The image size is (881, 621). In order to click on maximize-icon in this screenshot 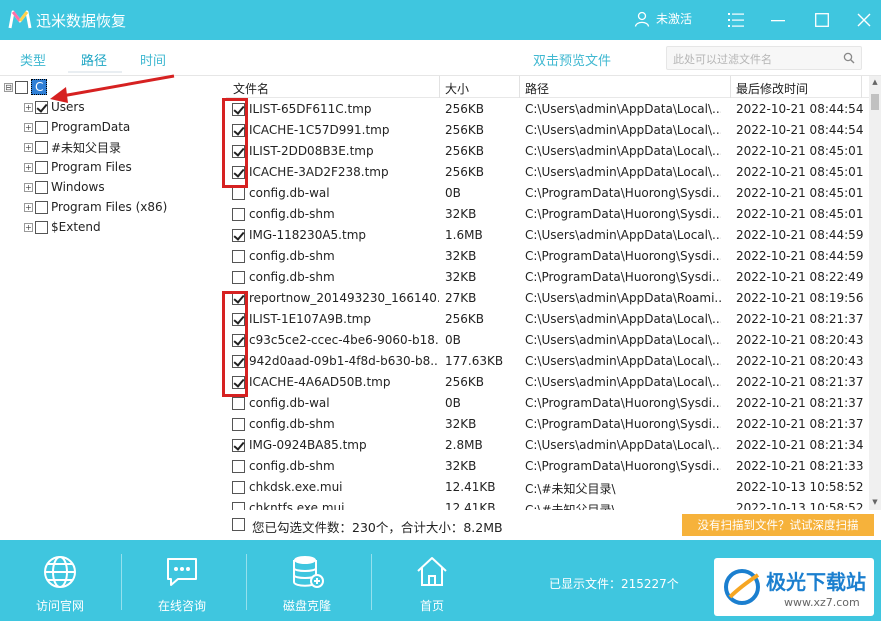, I will do `click(822, 20)`.